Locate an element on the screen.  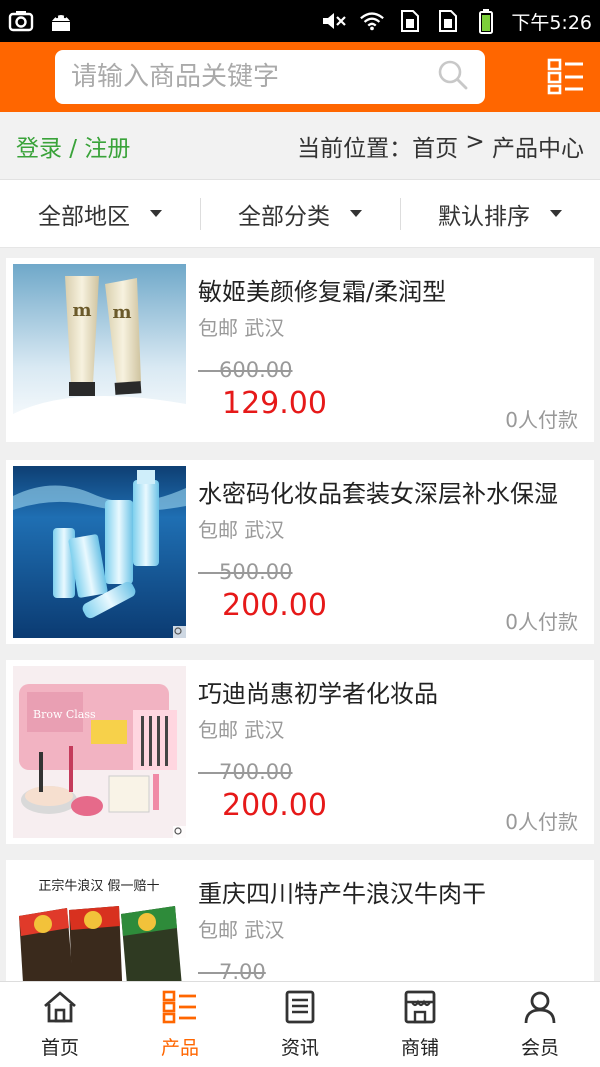
nav-member-label: 会员 is located at coordinates (539, 1047).